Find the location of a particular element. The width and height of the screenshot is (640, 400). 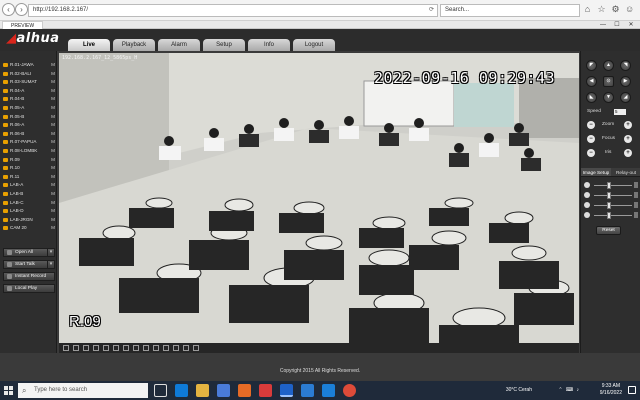

close-all-icon is located at coordinates (196, 348).